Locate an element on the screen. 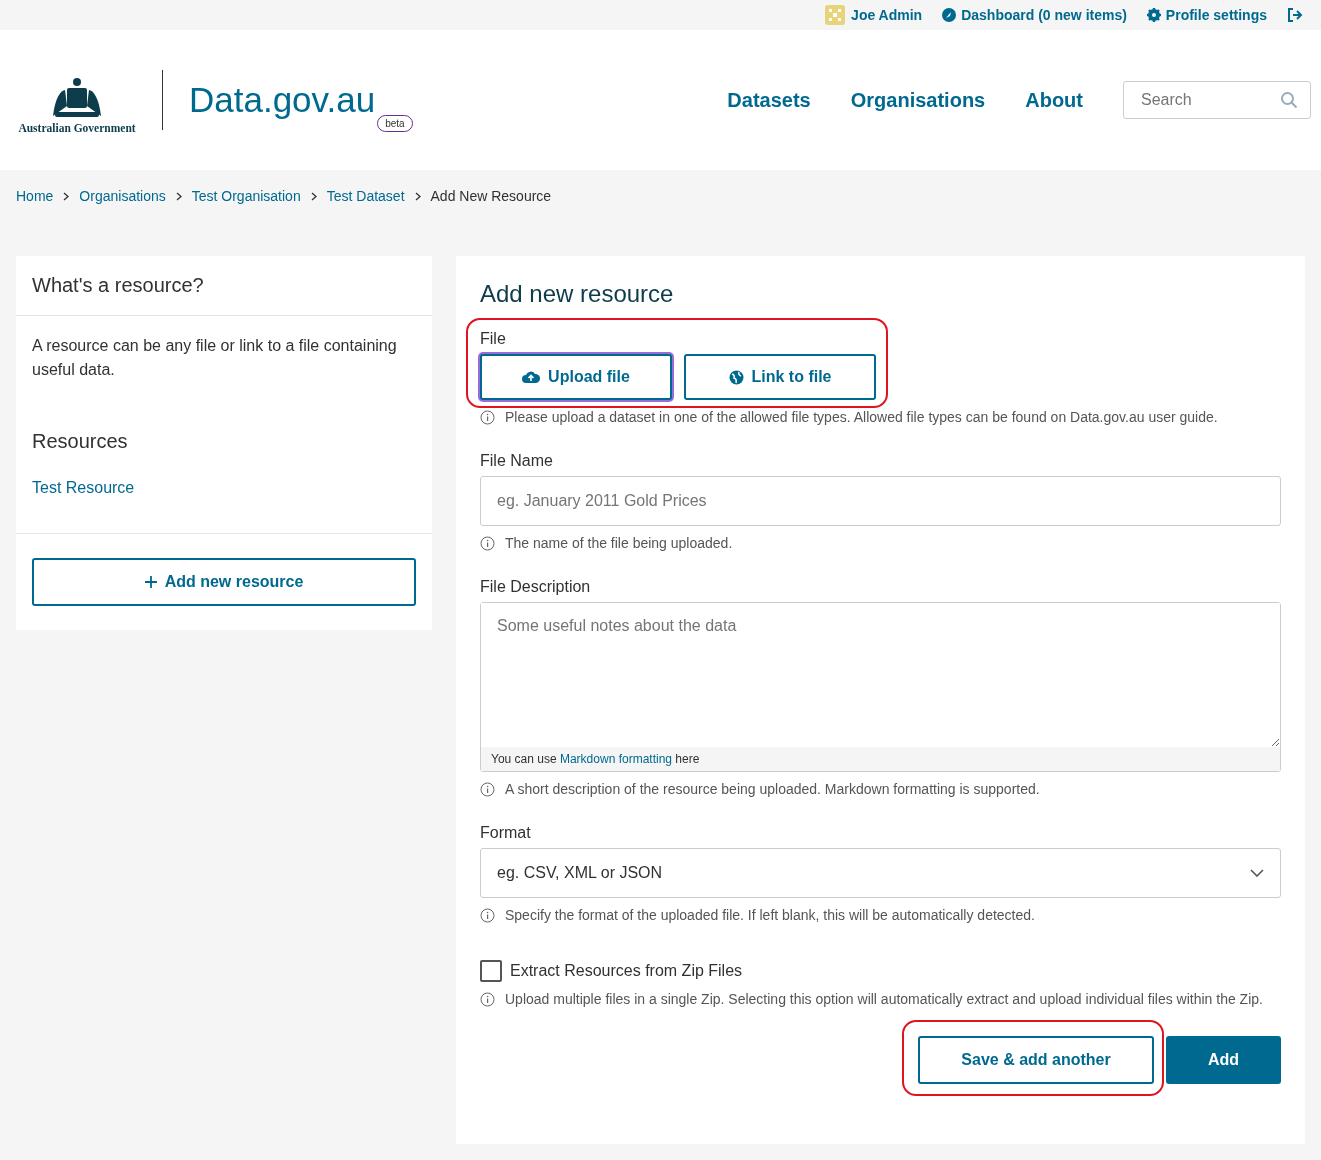 The width and height of the screenshot is (1321, 1160). breadcrumb-link: Home is located at coordinates (35, 196).